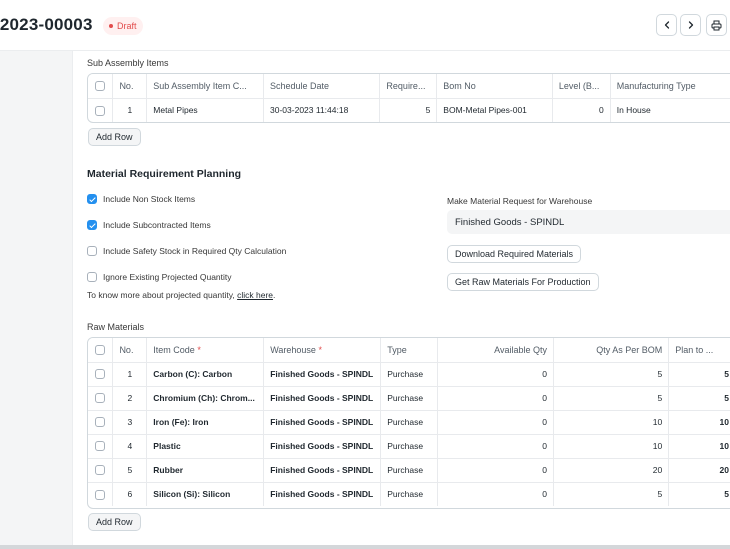  I want to click on item-code-cell: Silicon (Si): Silicon, so click(205, 493).